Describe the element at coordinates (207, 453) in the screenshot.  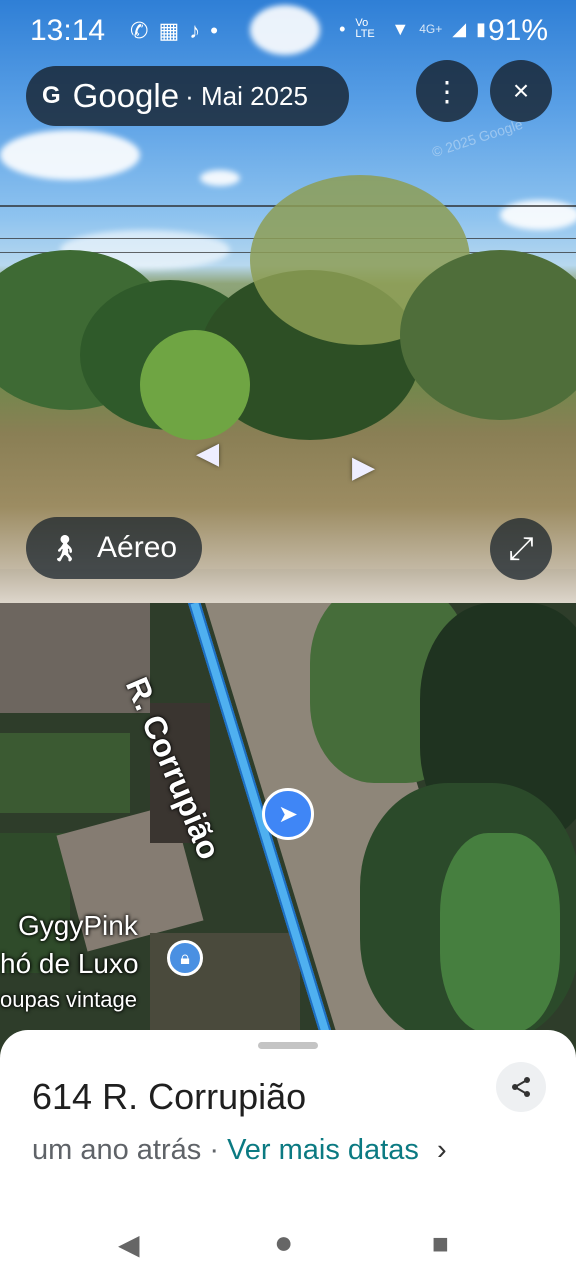
I see `nav-arrow-left: ◀` at that location.